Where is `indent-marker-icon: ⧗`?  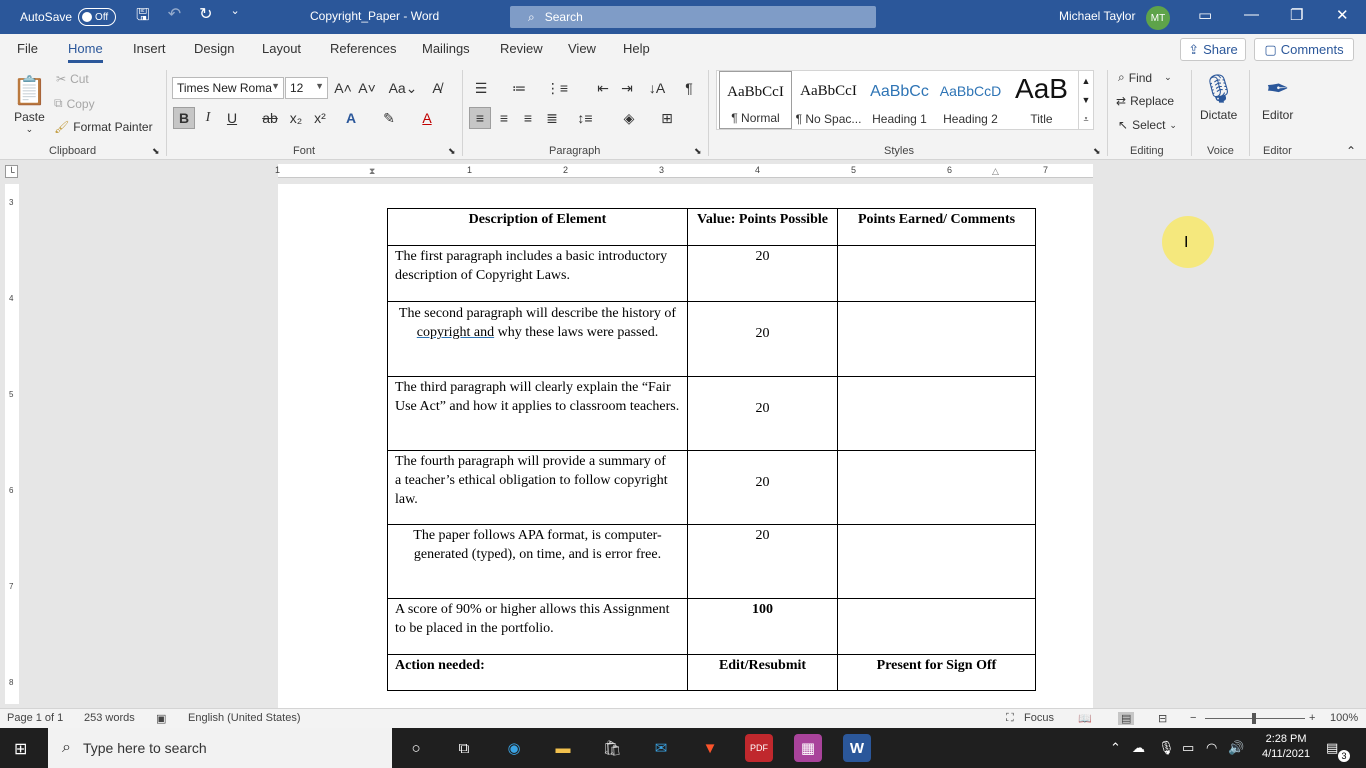
indent-marker-icon: ⧗ is located at coordinates (372, 171).